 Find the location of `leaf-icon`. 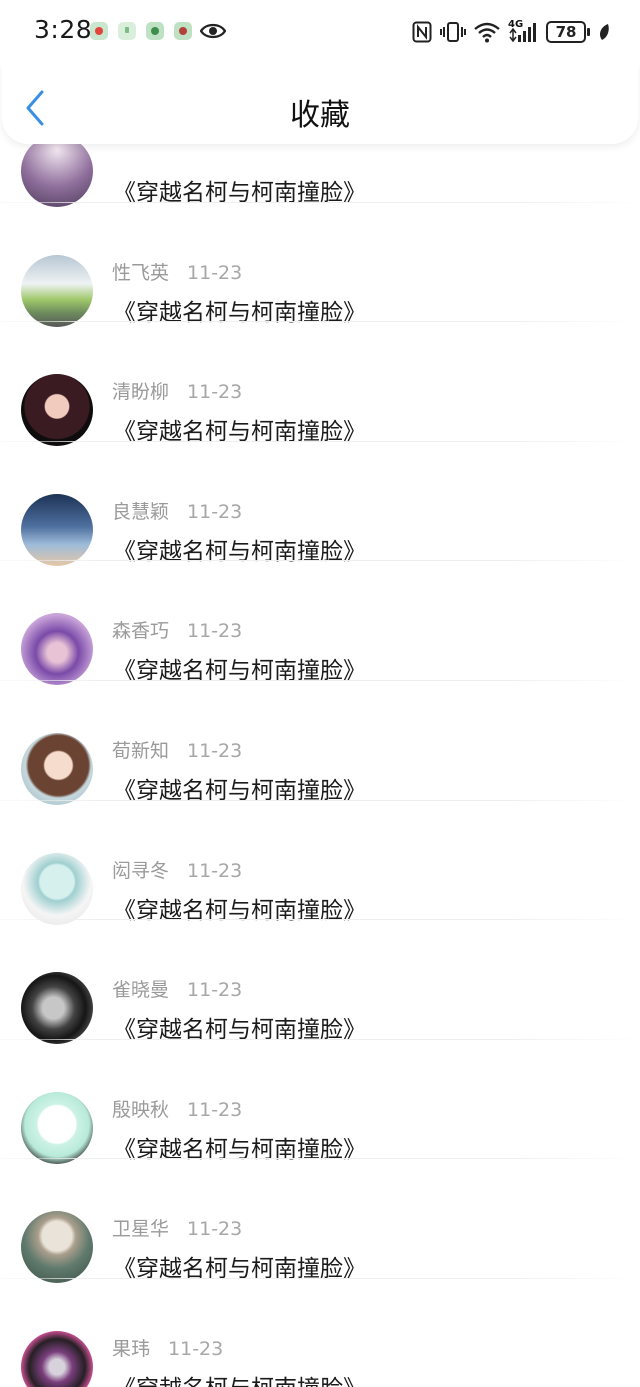

leaf-icon is located at coordinates (604, 32).